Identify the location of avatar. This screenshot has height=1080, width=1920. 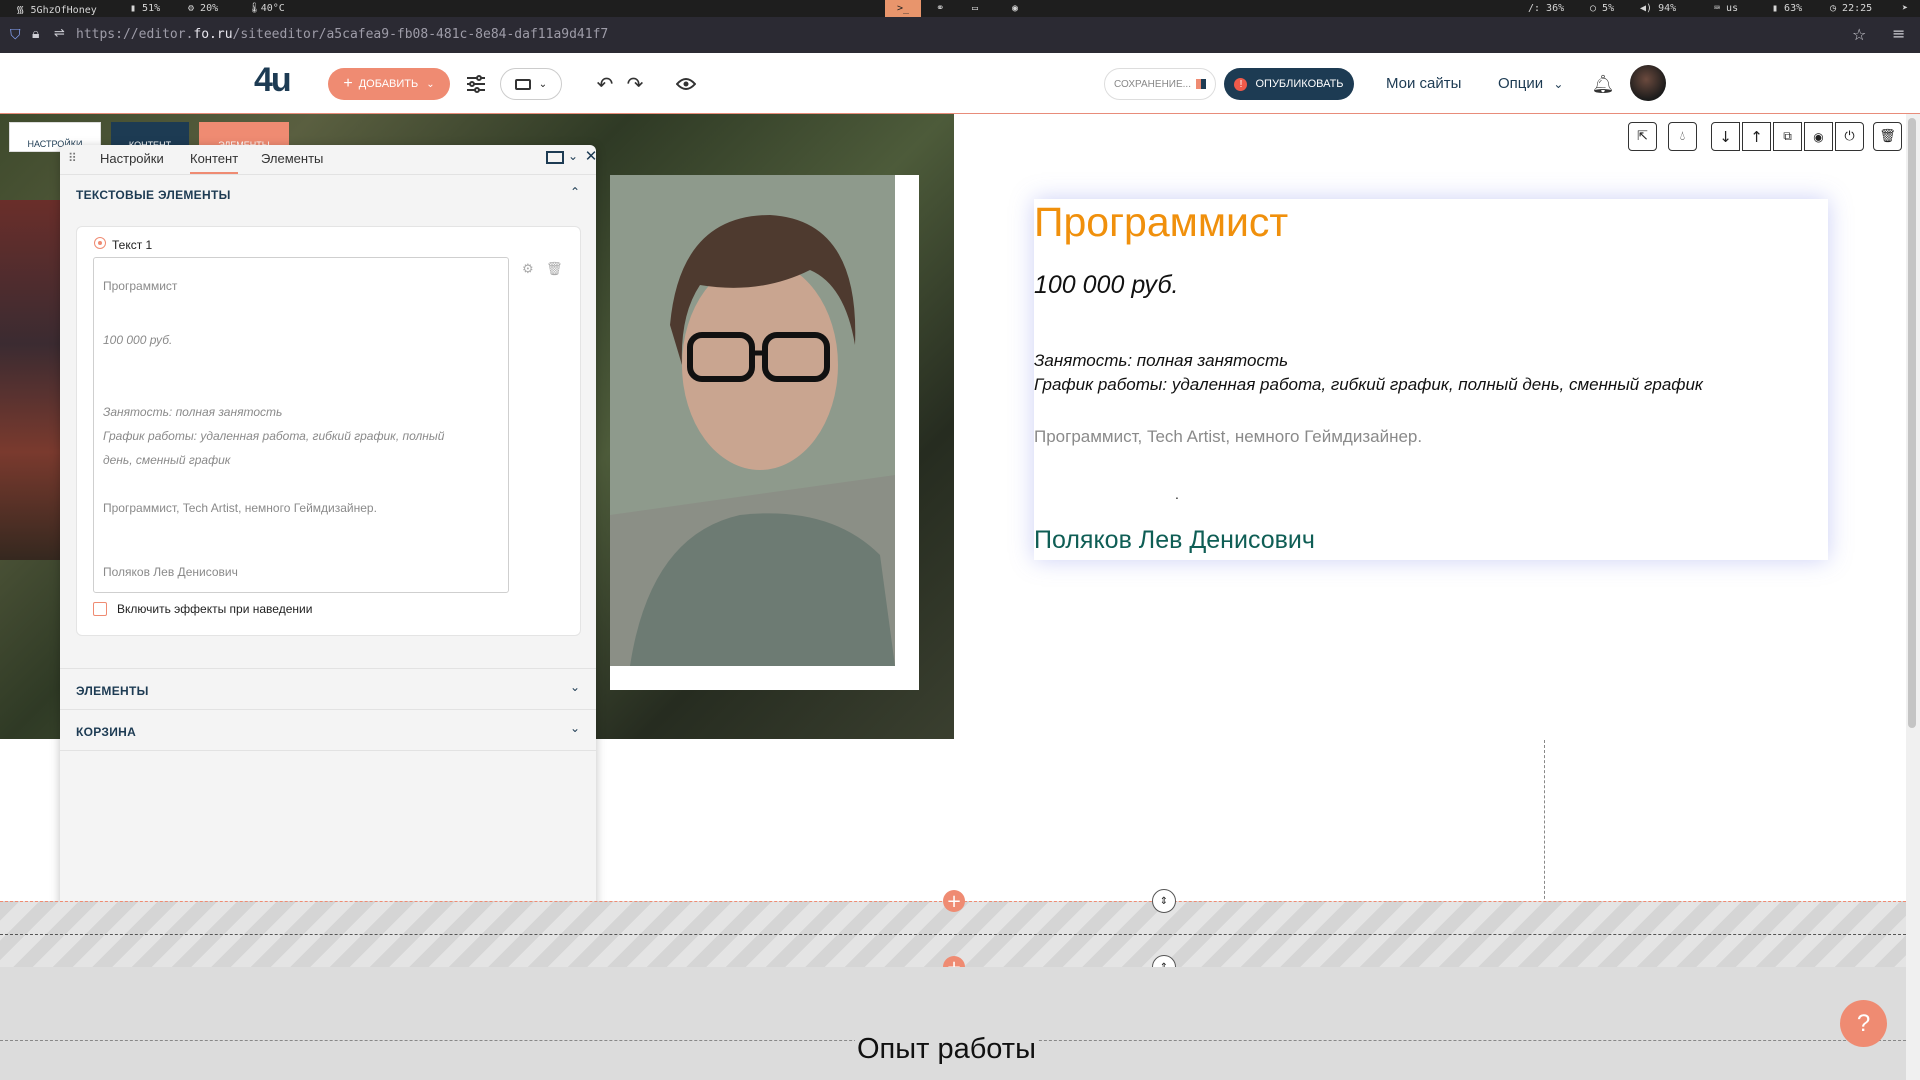
(1648, 83).